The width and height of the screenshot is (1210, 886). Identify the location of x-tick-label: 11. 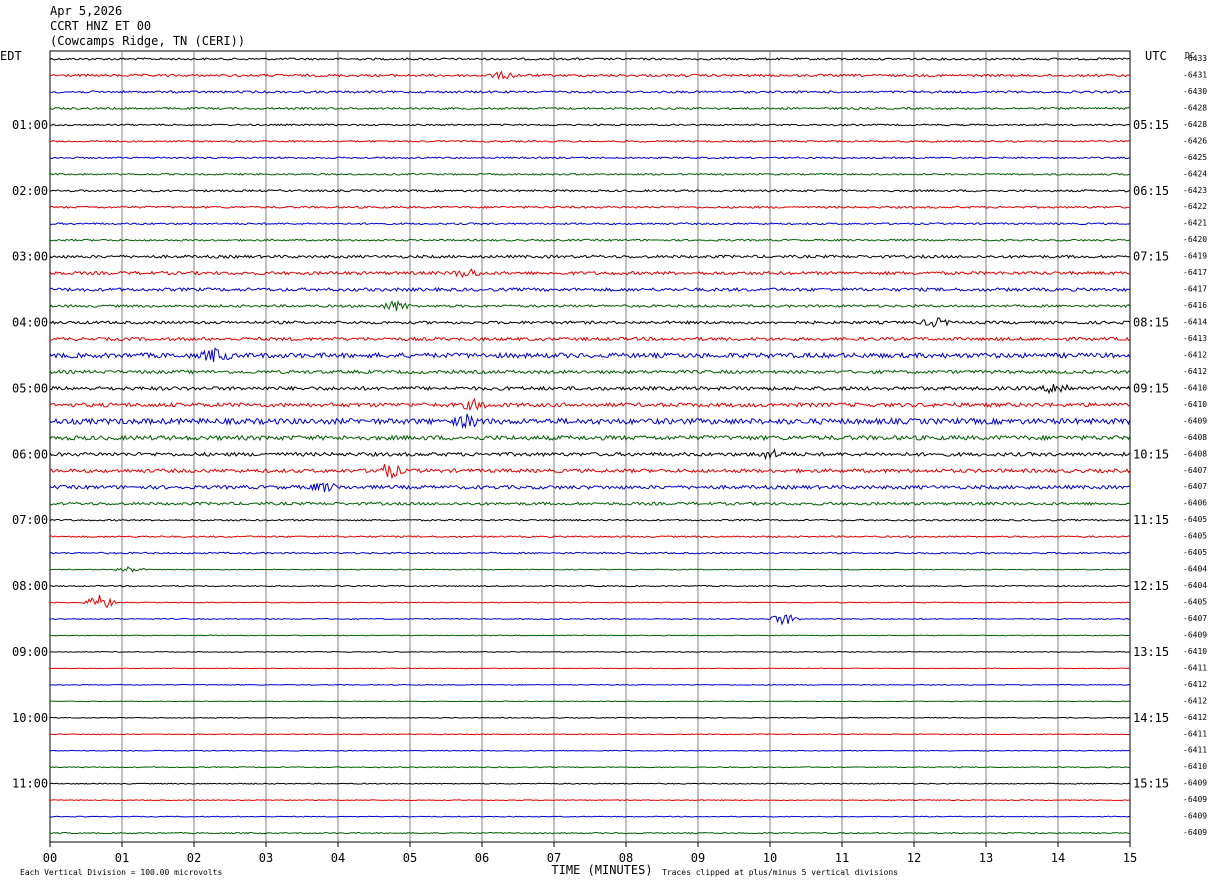
(842, 858).